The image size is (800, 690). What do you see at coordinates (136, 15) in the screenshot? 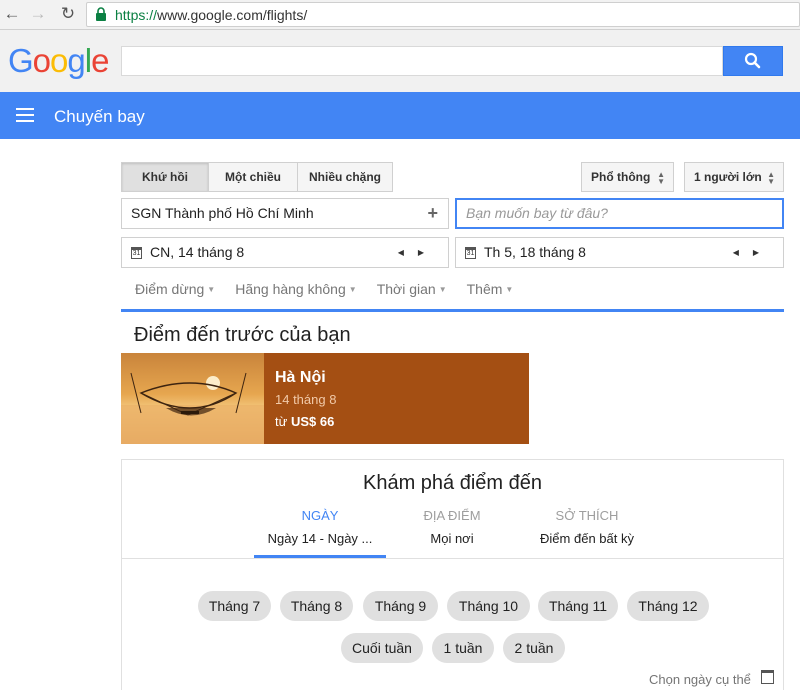
I see `url-scheme: https://` at bounding box center [136, 15].